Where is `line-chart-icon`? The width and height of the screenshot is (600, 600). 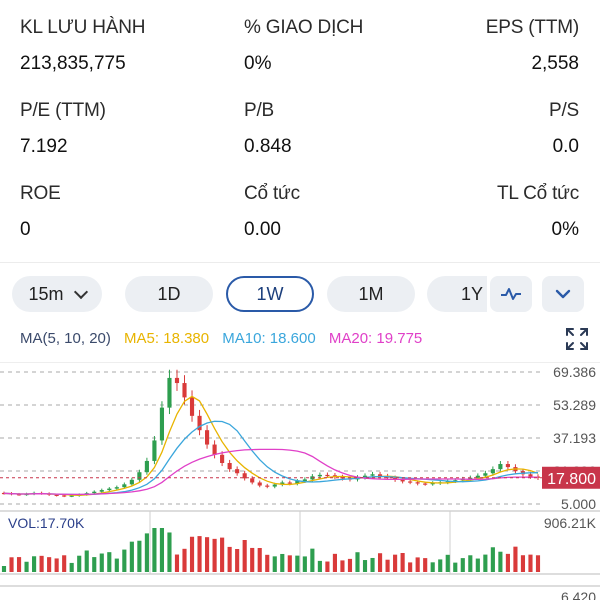
line-chart-icon is located at coordinates (511, 294).